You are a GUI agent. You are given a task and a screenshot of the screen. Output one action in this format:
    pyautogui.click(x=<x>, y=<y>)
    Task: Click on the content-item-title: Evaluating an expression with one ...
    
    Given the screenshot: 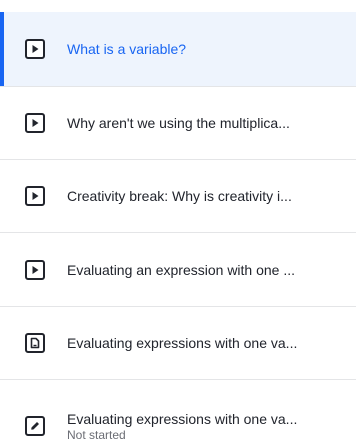 What is the action you would take?
    pyautogui.click(x=181, y=269)
    